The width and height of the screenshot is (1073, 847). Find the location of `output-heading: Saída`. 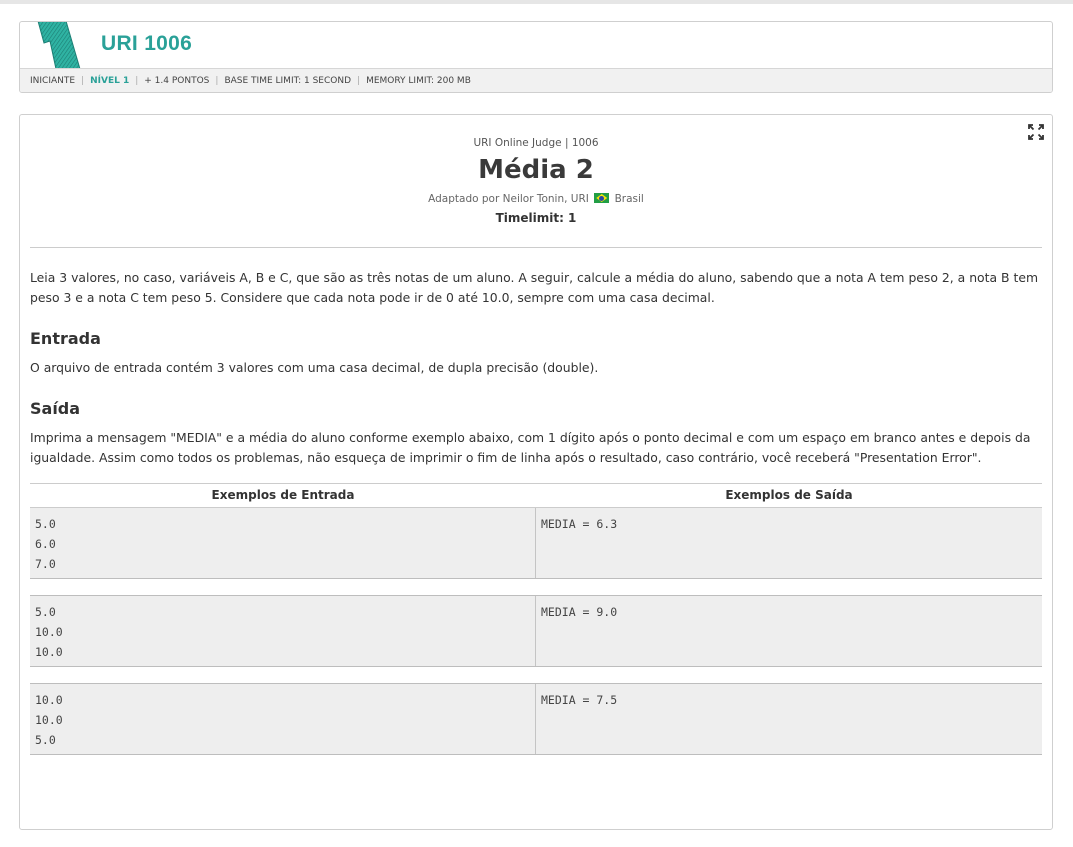

output-heading: Saída is located at coordinates (55, 408).